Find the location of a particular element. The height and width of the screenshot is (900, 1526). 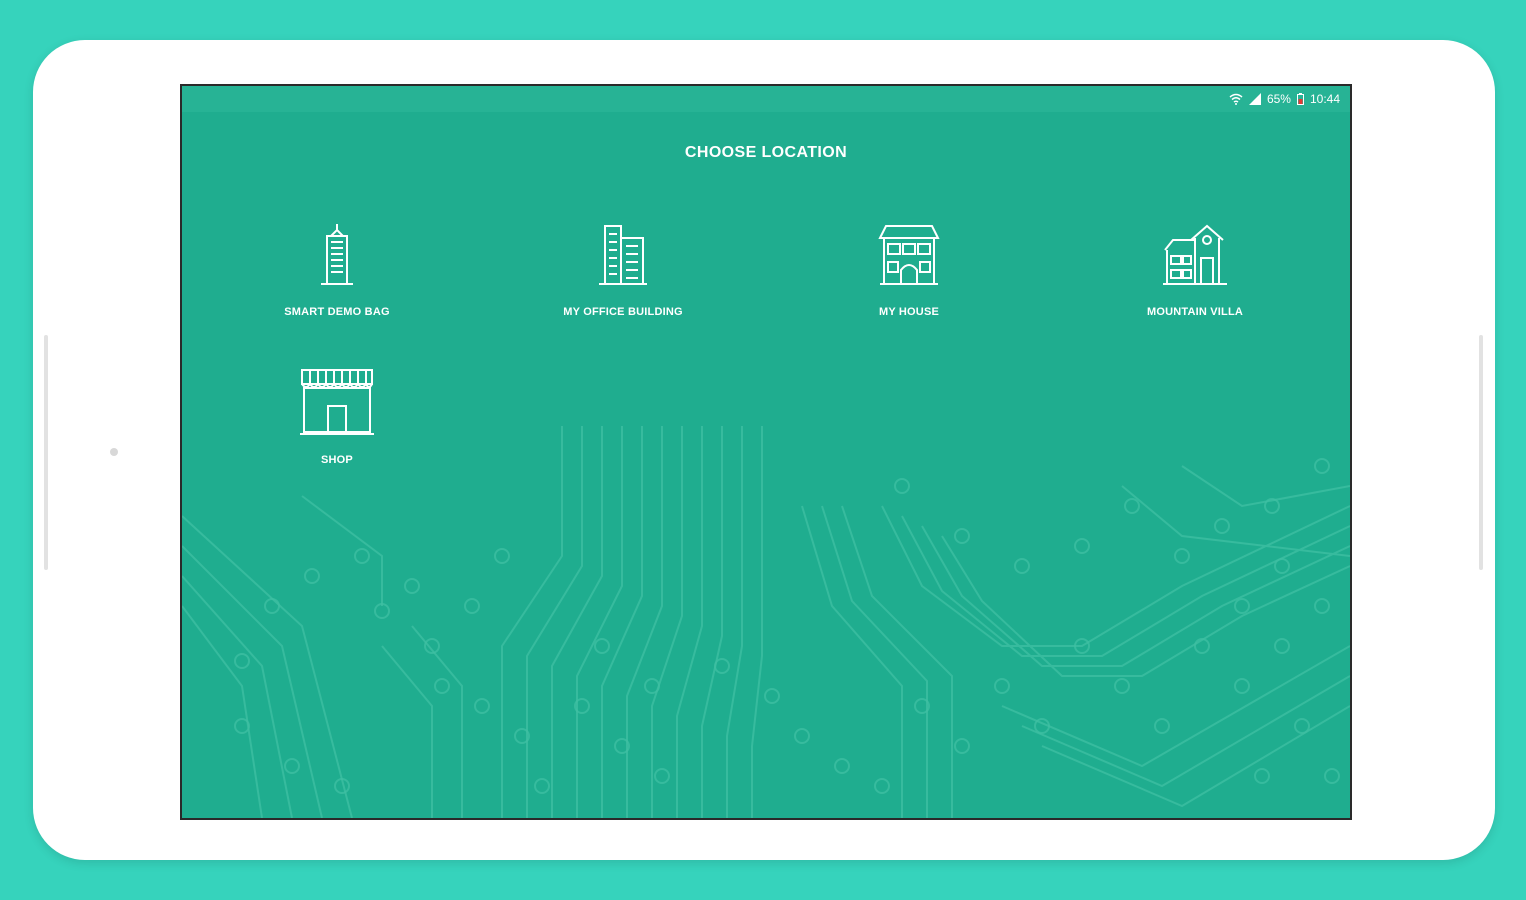

tablet-camera is located at coordinates (114, 452).